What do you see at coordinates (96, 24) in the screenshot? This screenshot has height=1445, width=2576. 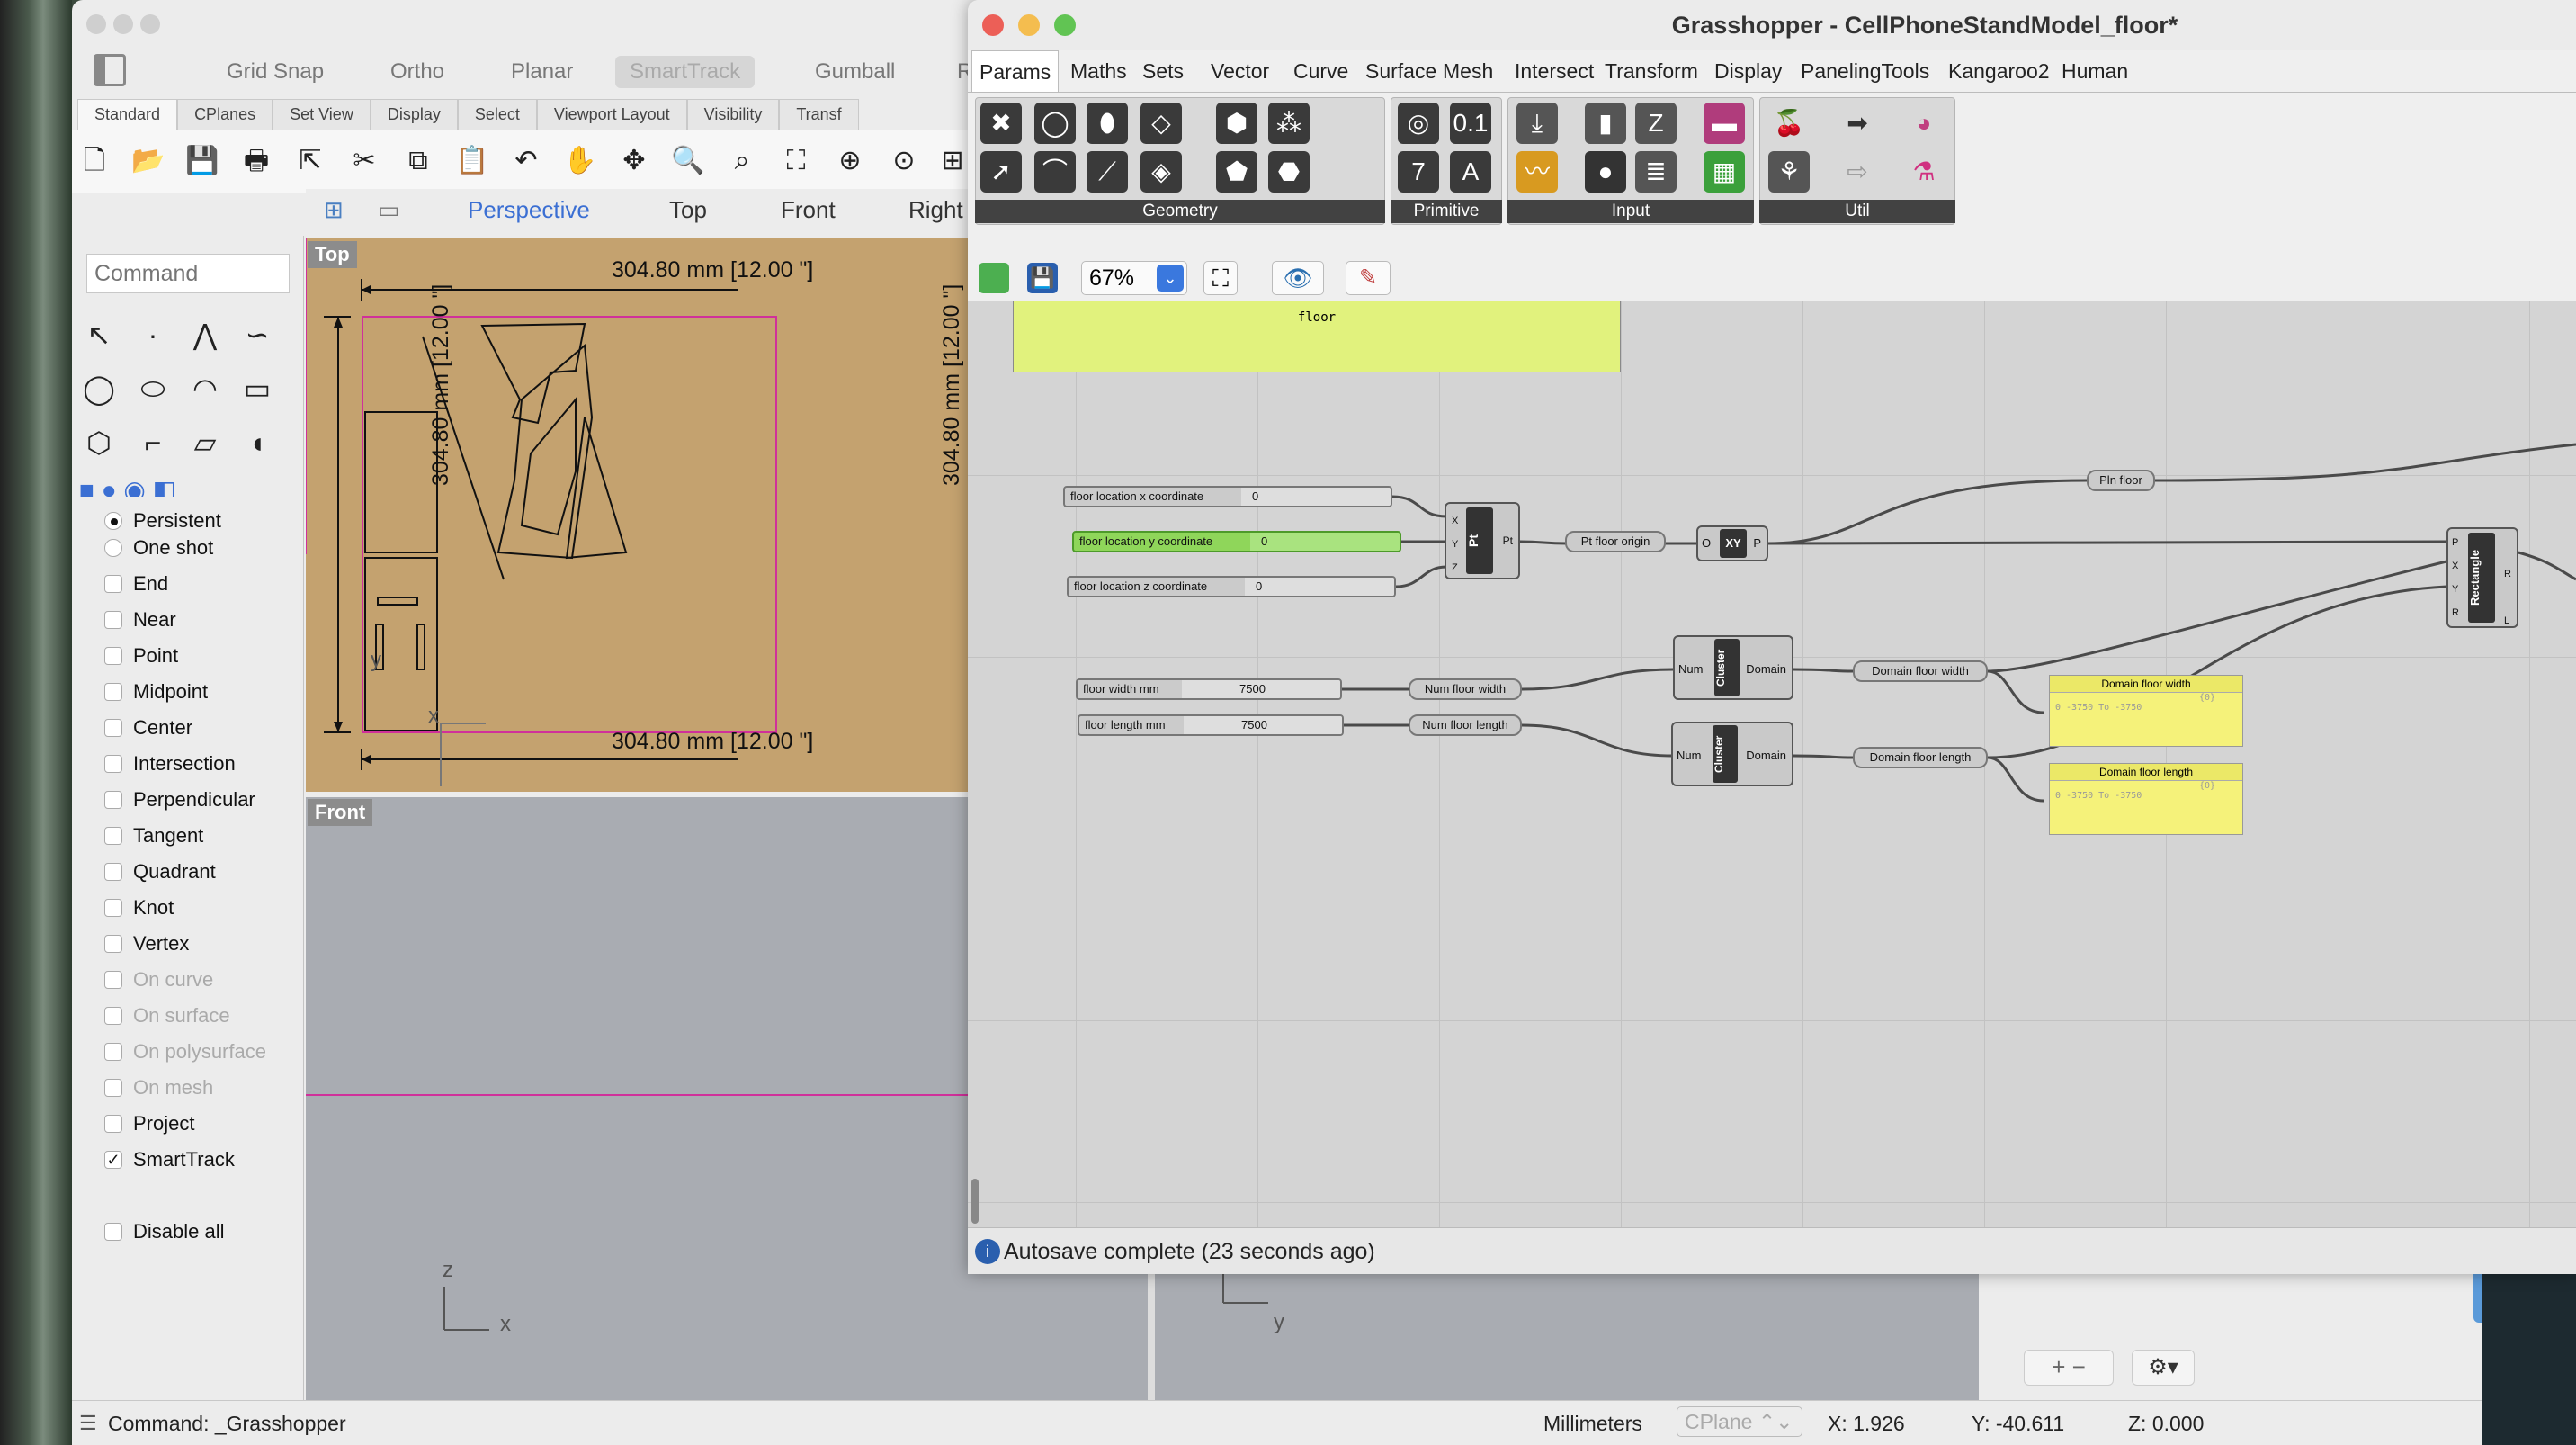 I see `close-window-button` at bounding box center [96, 24].